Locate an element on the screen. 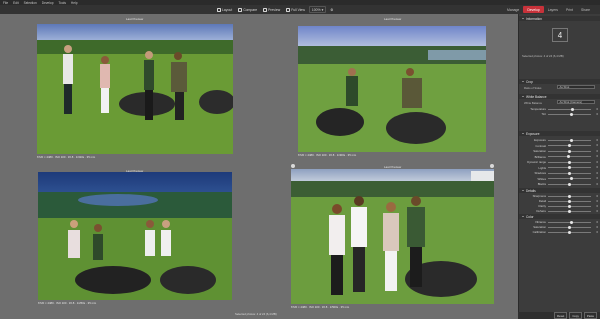 The height and width of the screenshot is (319, 600). slider-label: Detail is located at coordinates (542, 201).